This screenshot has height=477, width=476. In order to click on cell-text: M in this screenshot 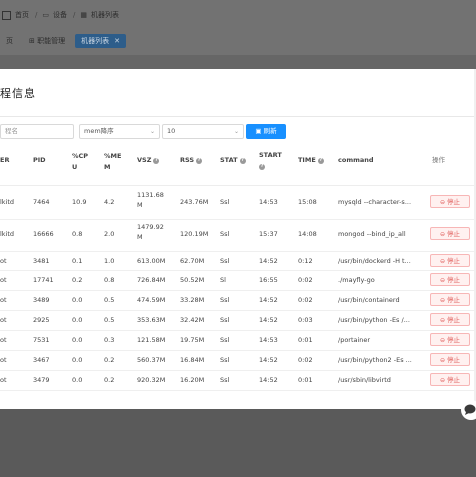, I will do `click(140, 237)`.